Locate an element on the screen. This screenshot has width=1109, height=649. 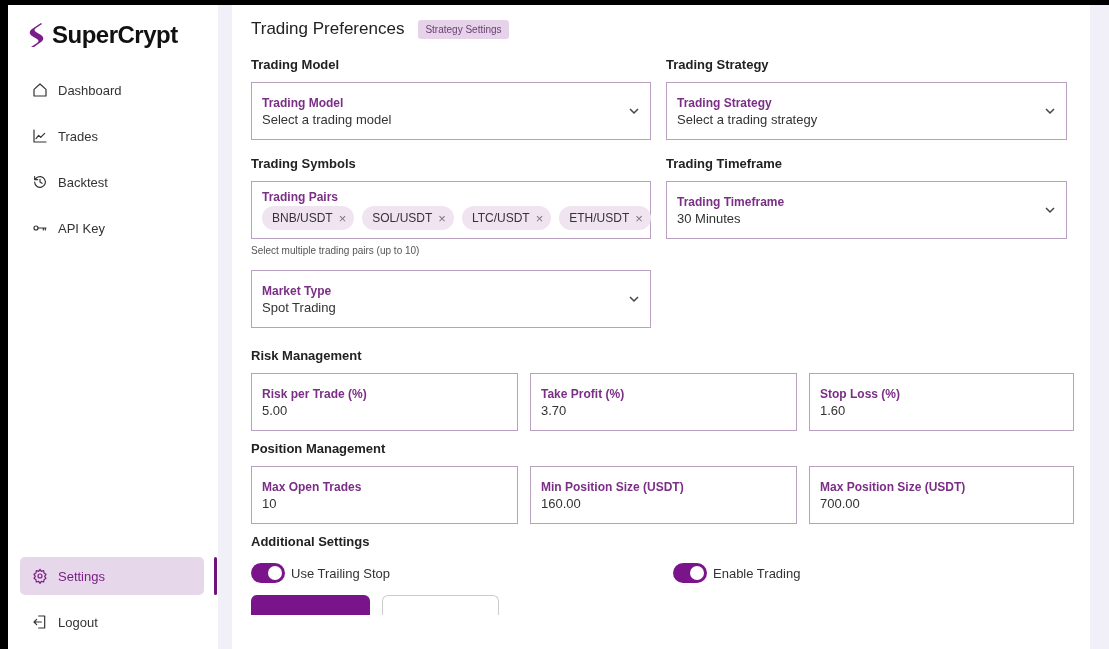
select-field: Trading Strategy Select a trading strategy is located at coordinates (866, 111).